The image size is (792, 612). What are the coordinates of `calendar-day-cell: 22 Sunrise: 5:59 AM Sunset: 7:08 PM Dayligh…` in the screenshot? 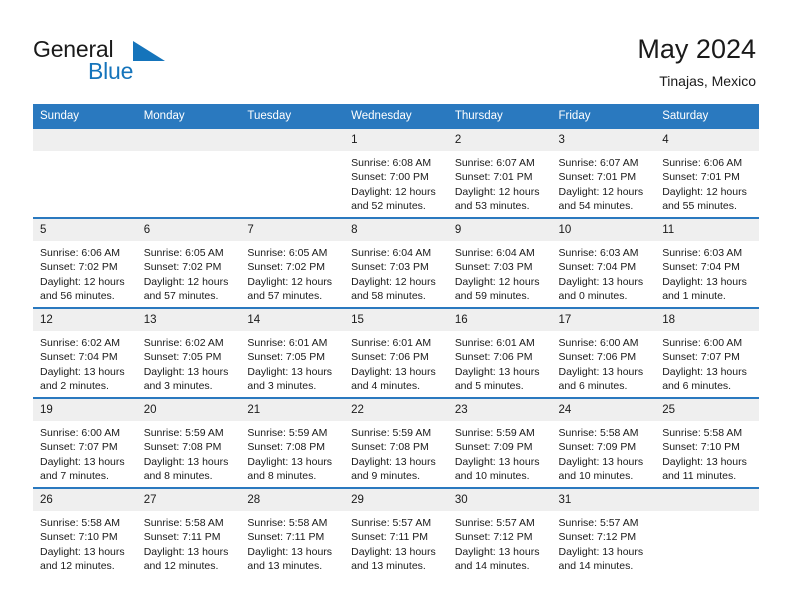 It's located at (396, 442).